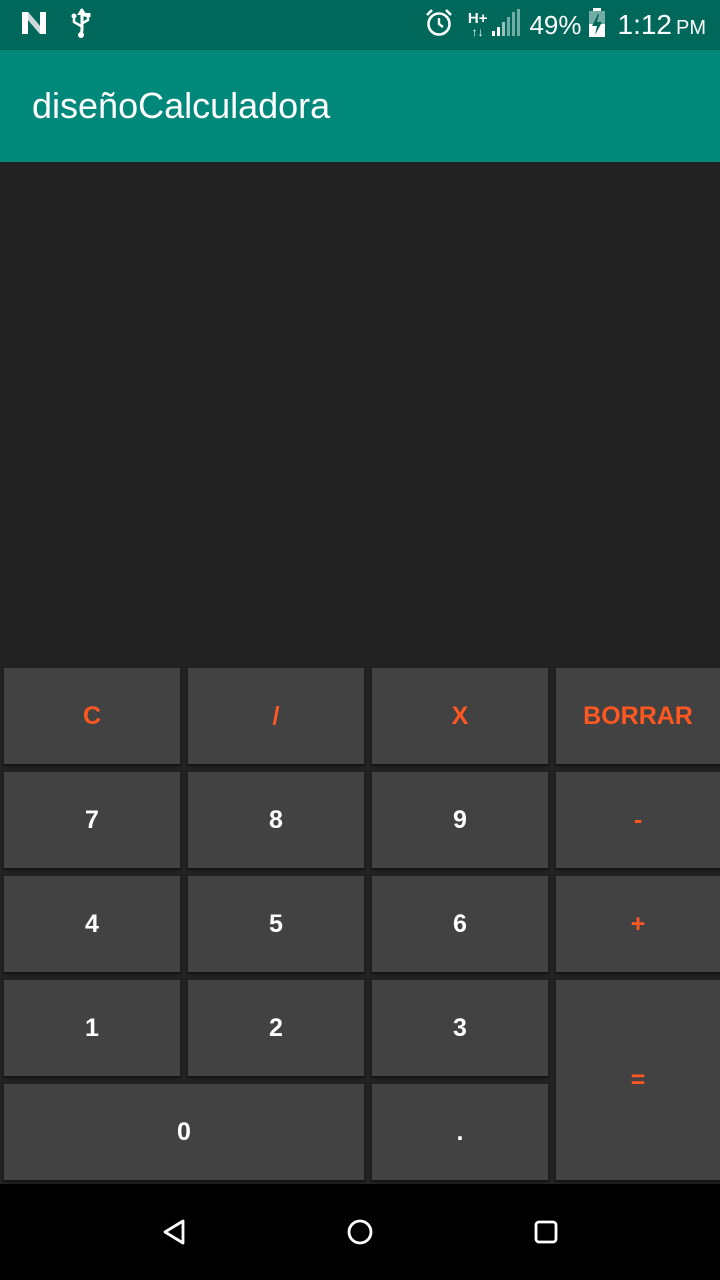 The width and height of the screenshot is (720, 1280). I want to click on navigation-bar, so click(360, 1232).